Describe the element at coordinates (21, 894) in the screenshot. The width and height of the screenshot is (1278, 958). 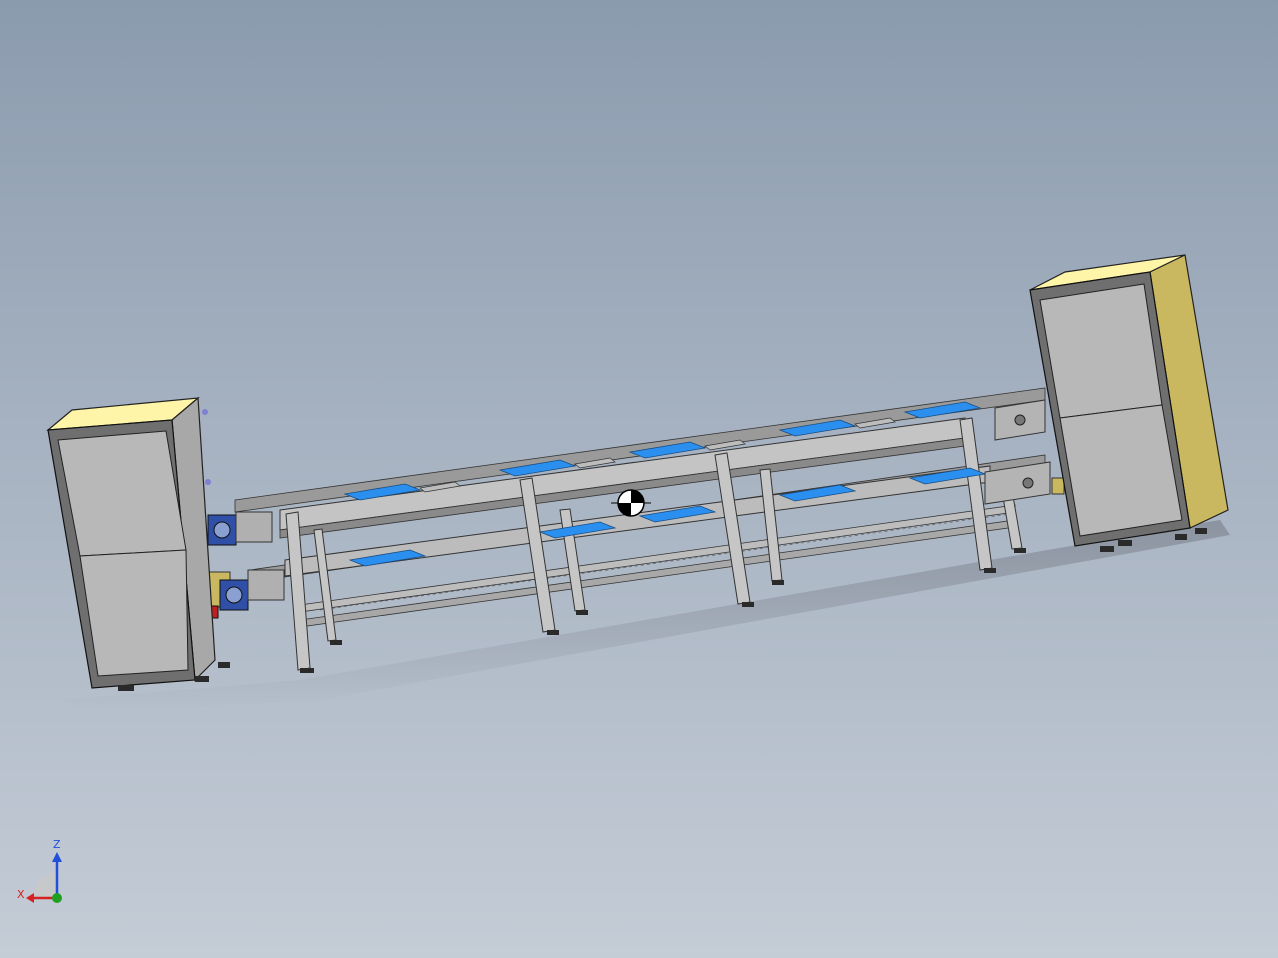
I see `triad-x-label: X` at that location.